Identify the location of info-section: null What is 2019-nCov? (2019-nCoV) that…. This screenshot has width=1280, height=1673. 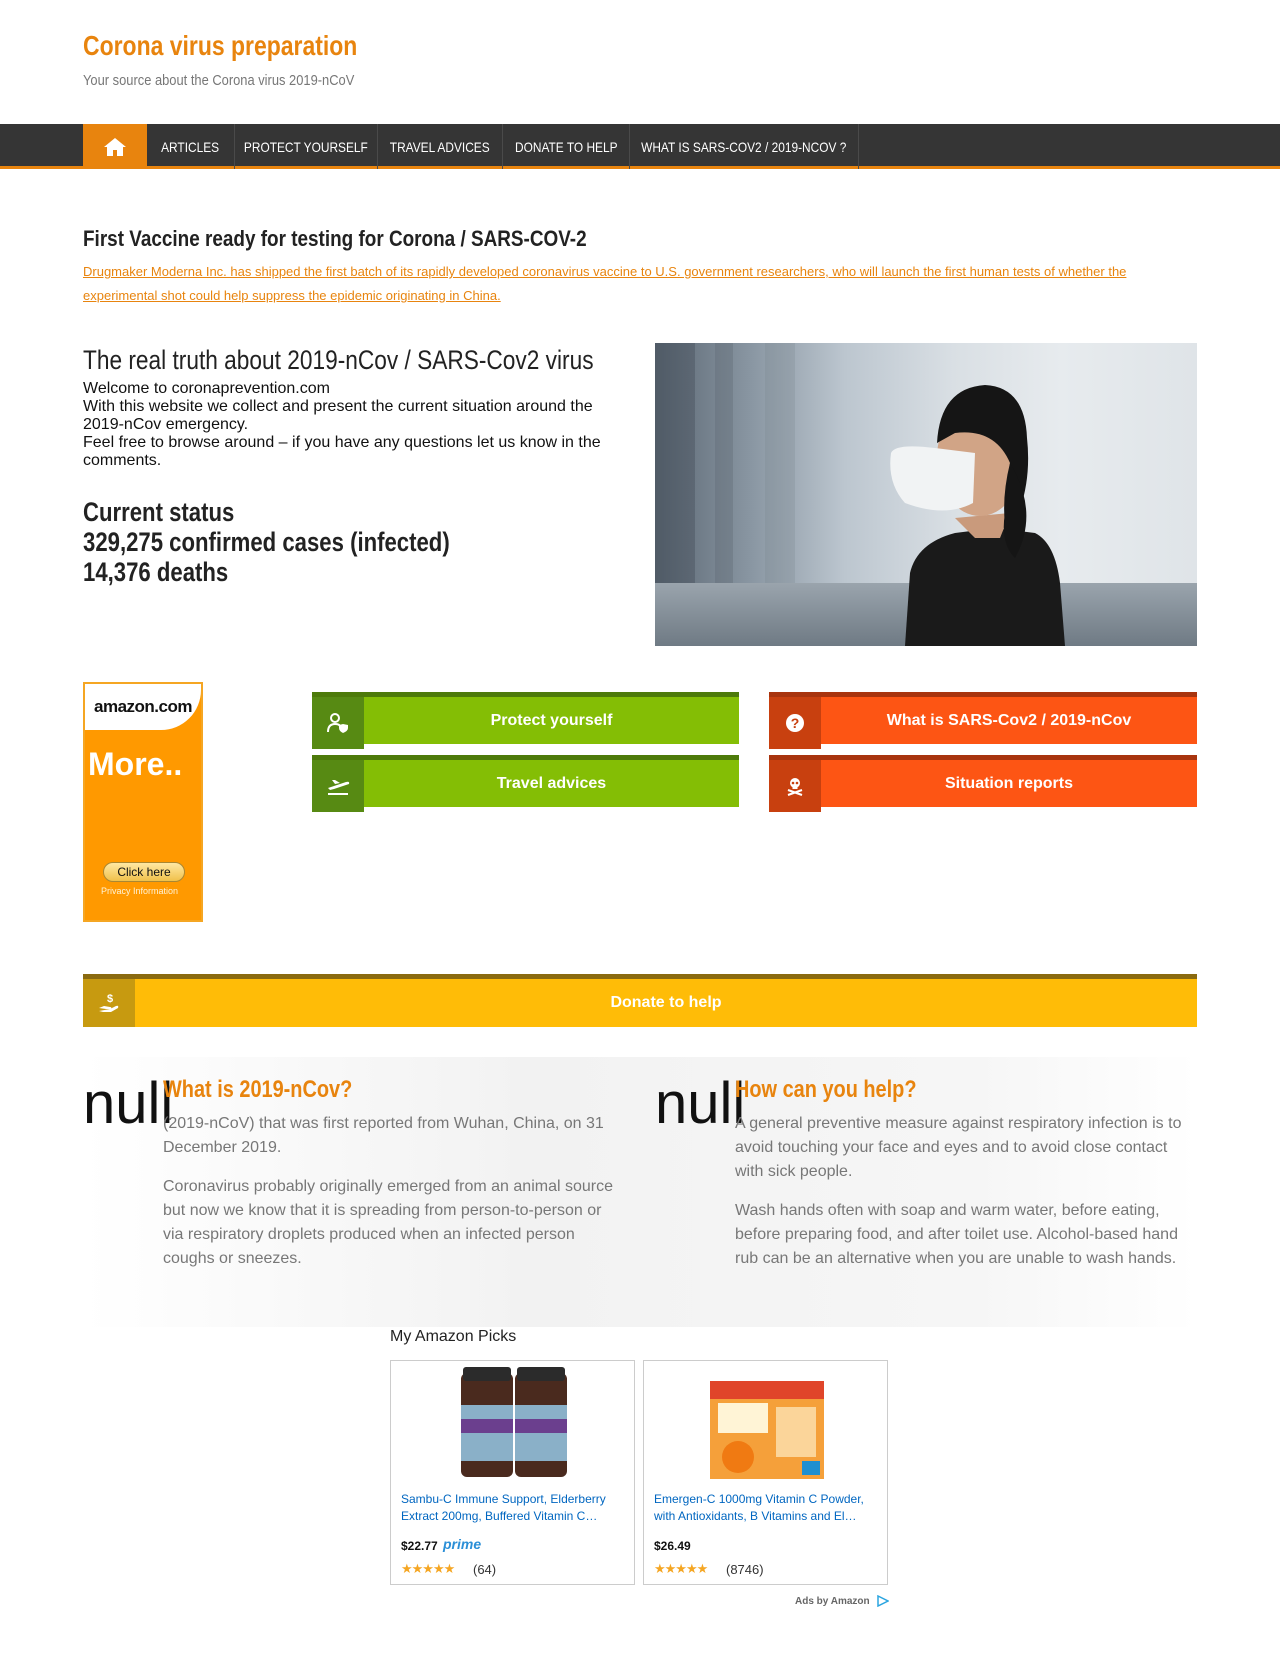
(640, 1192).